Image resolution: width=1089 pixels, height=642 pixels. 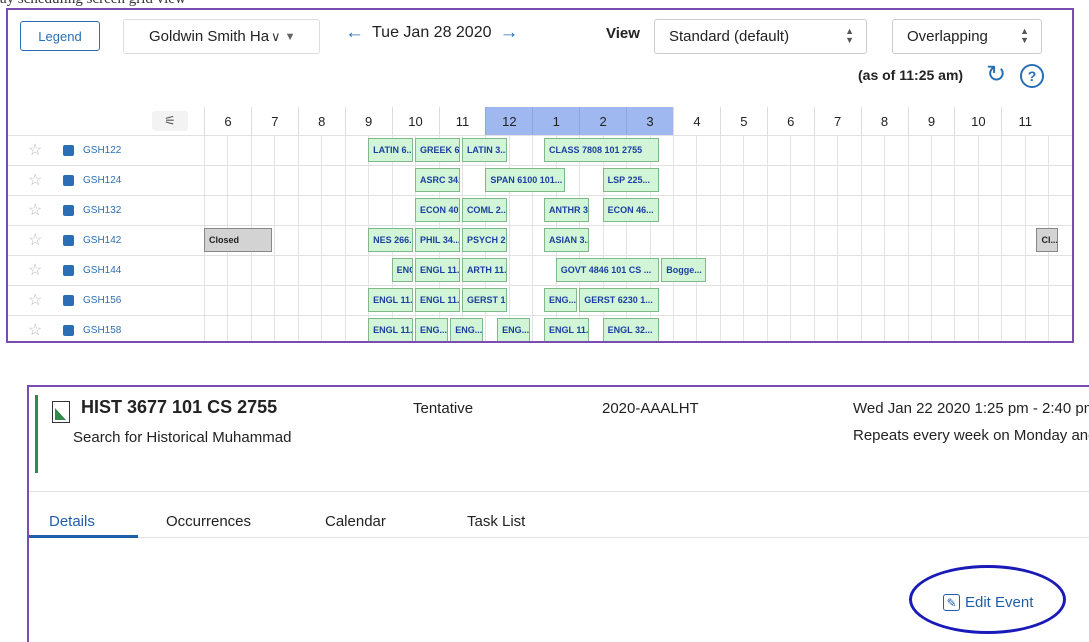 I want to click on room-name-link: GSH142, so click(x=102, y=240).